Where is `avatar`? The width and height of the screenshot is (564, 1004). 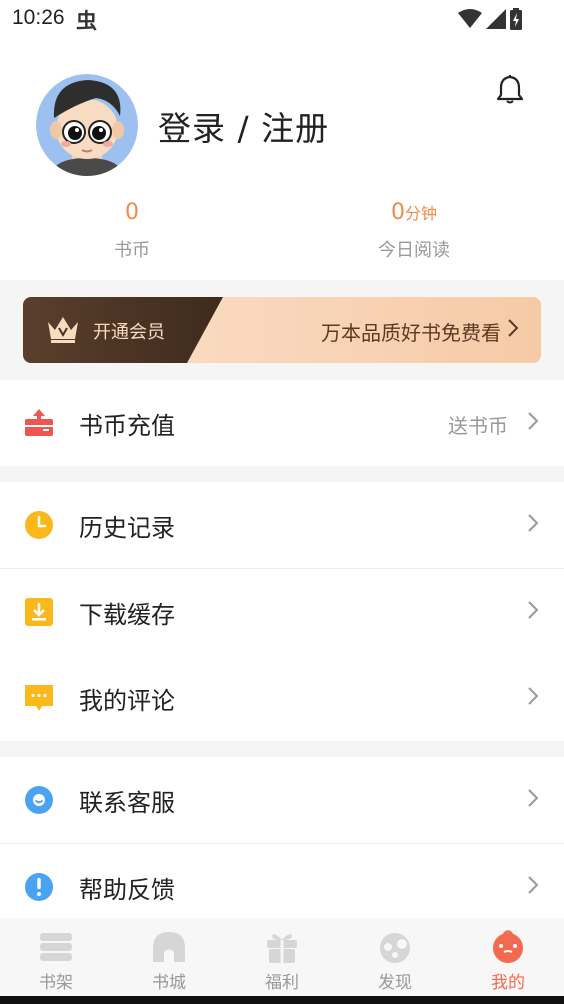
avatar is located at coordinates (87, 125).